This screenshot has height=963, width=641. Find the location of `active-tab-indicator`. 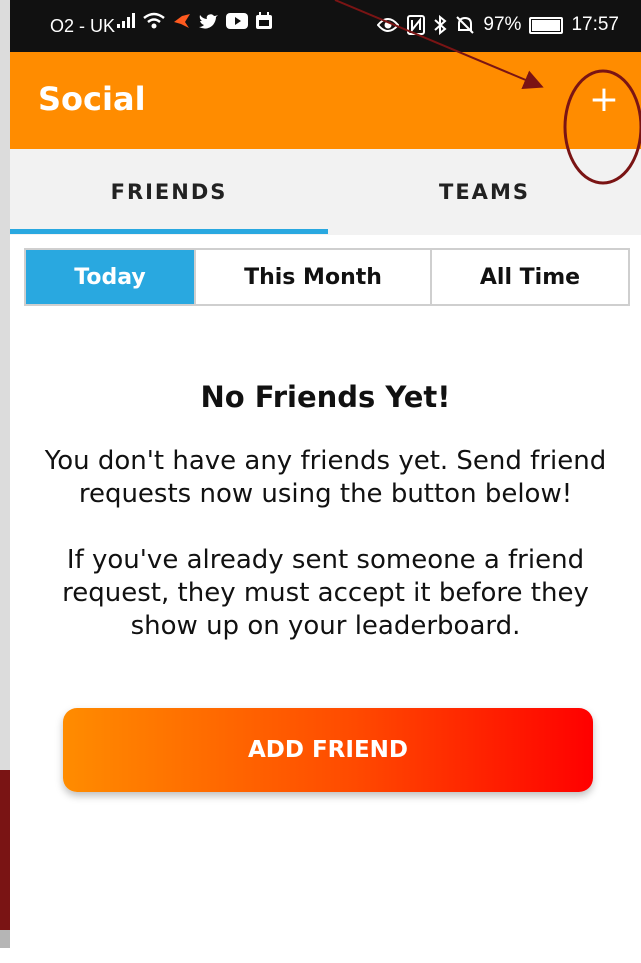

active-tab-indicator is located at coordinates (169, 231).